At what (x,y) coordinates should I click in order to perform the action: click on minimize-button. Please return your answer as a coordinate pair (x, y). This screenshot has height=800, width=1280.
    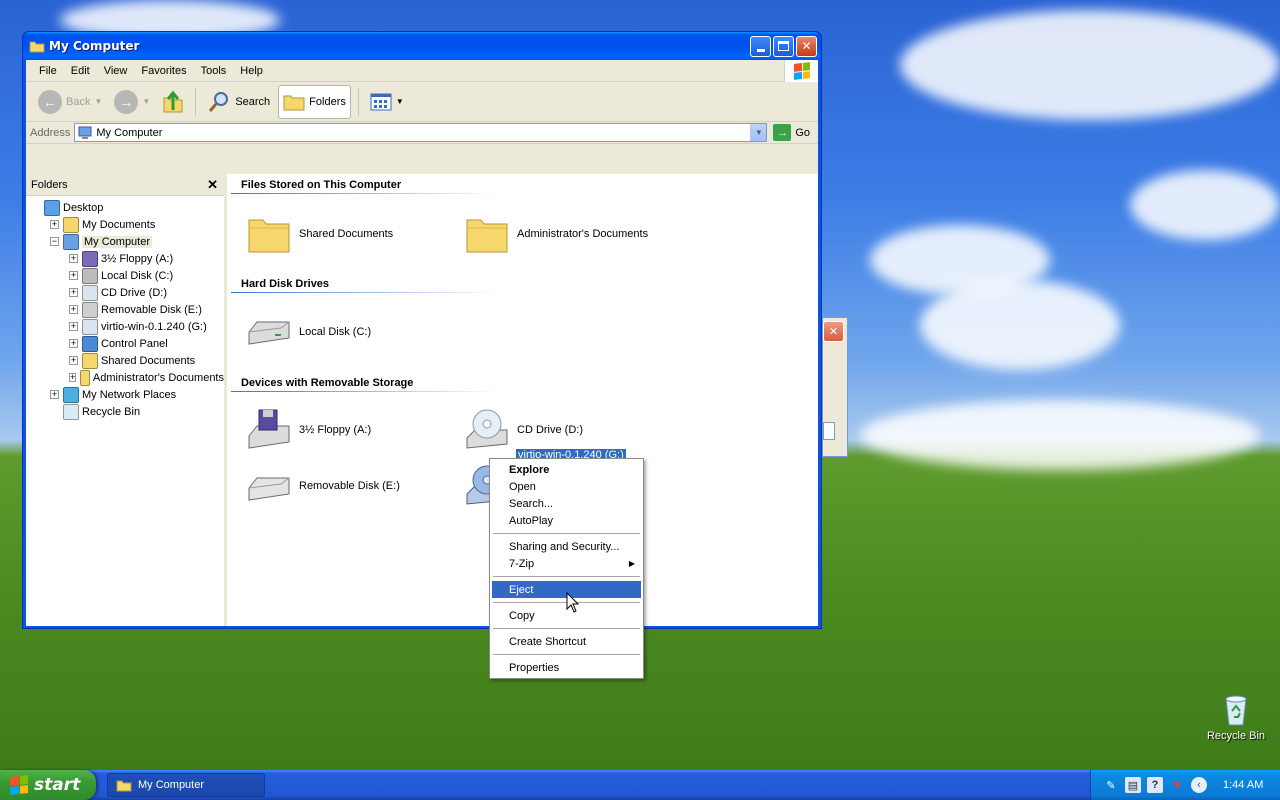
    Looking at the image, I should click on (760, 46).